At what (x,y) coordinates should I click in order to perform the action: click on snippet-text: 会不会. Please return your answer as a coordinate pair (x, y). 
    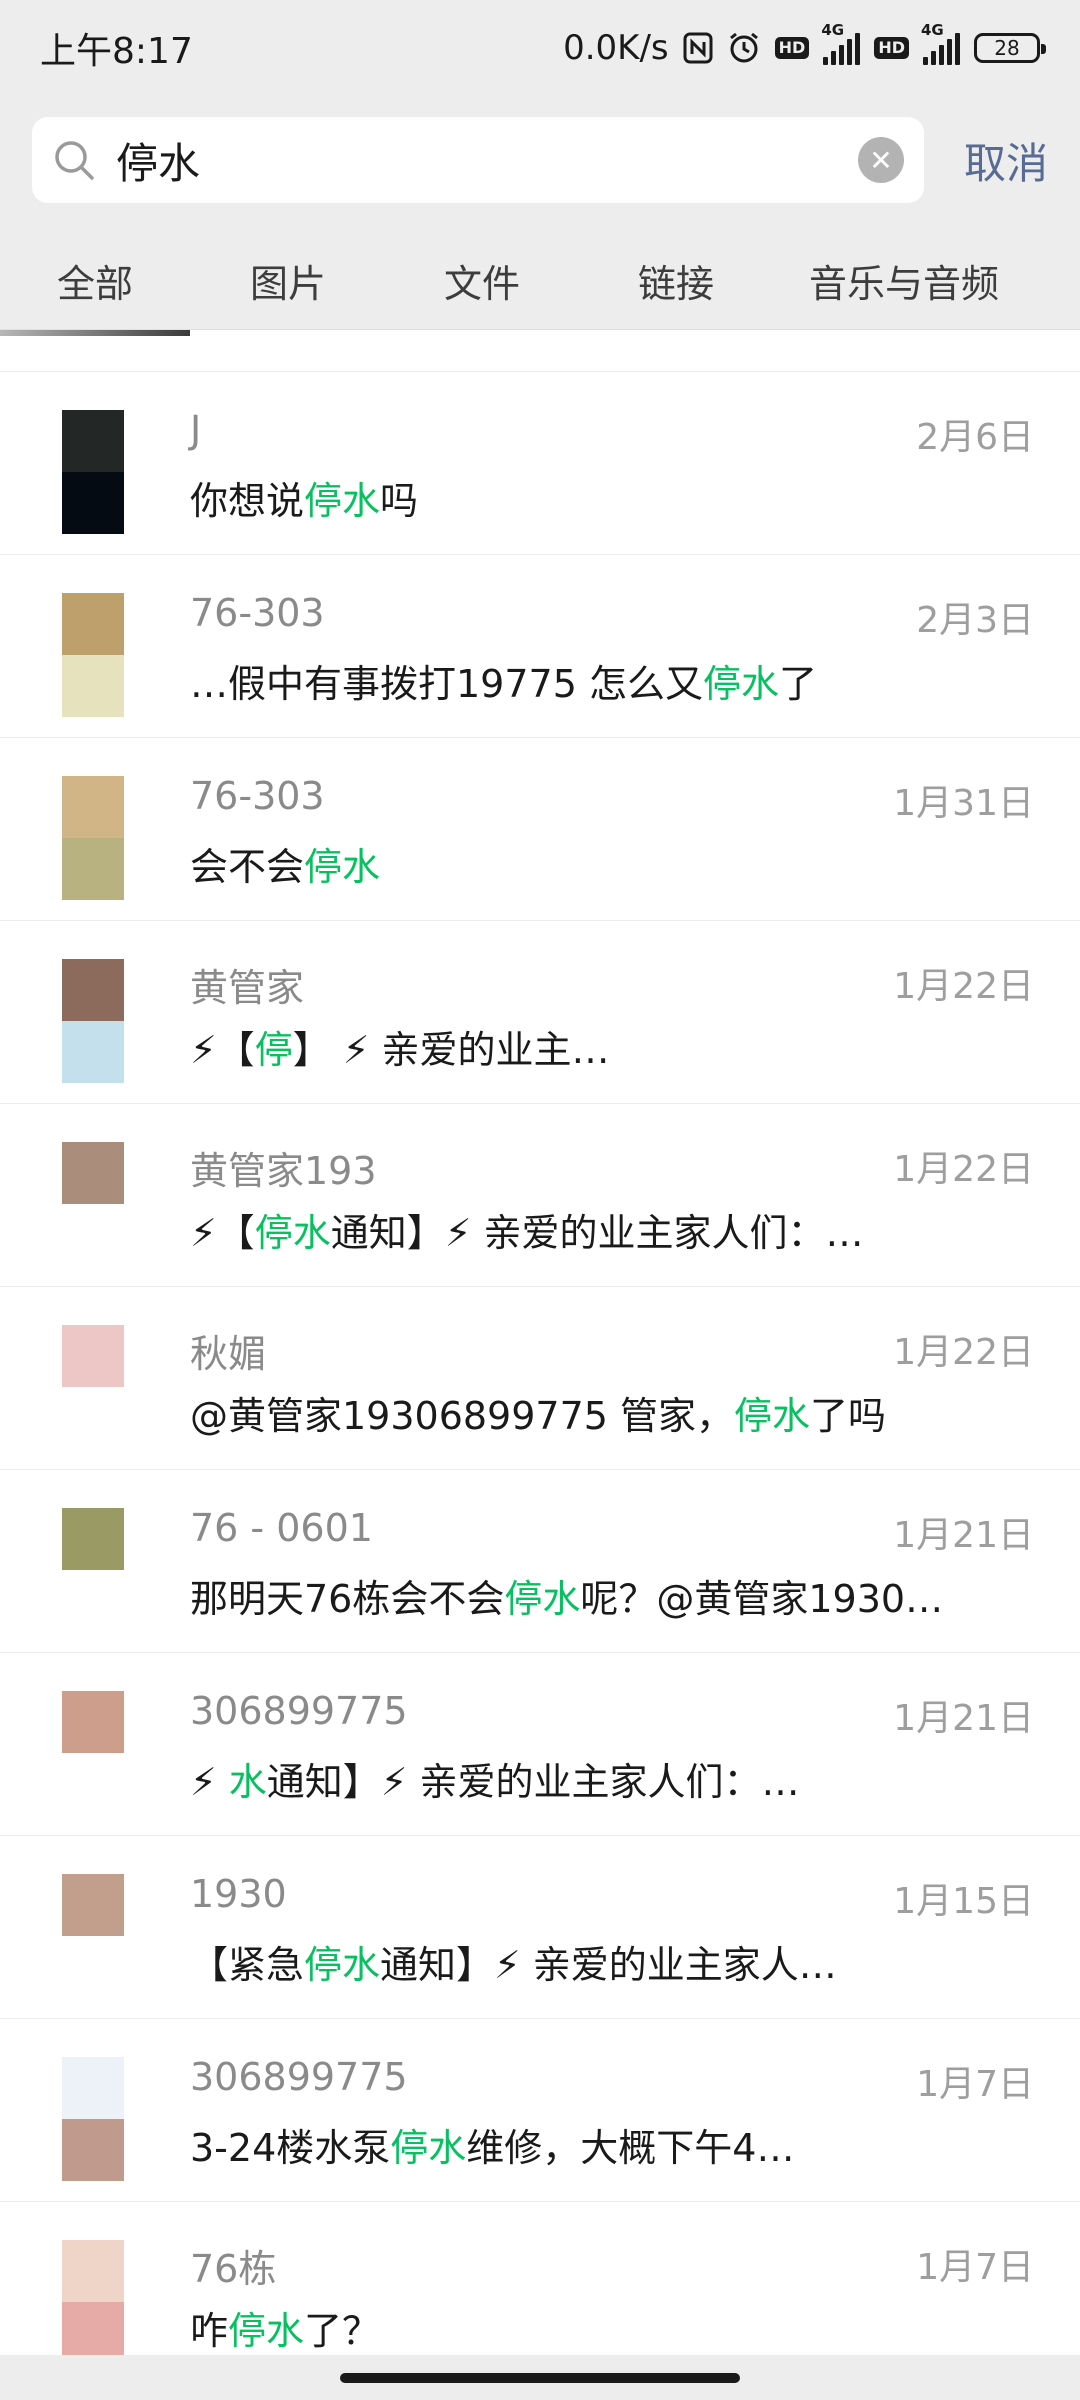
    Looking at the image, I should click on (247, 867).